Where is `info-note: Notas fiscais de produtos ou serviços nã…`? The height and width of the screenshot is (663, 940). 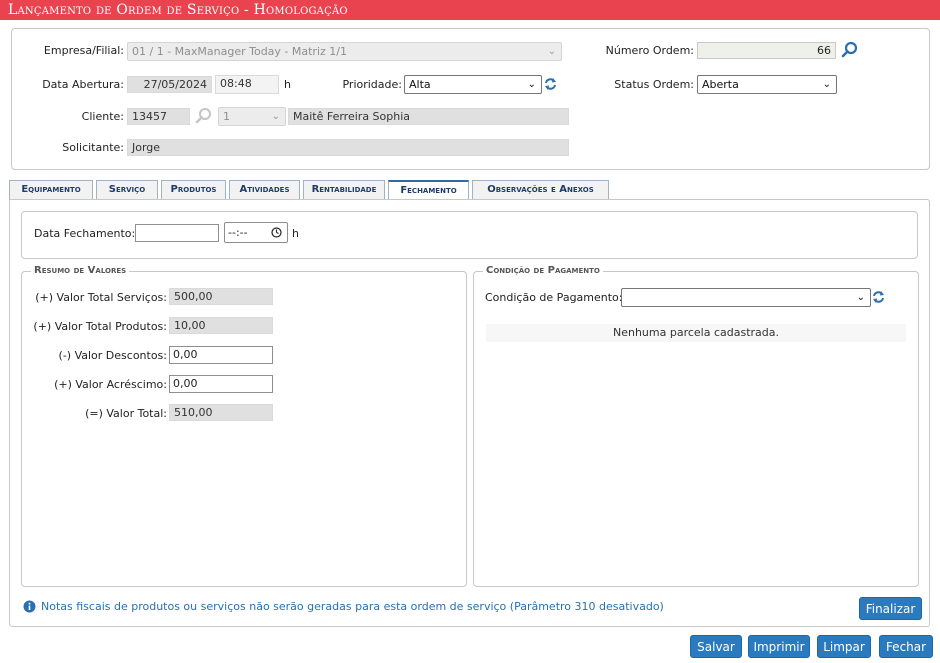 info-note: Notas fiscais de produtos ou serviços nã… is located at coordinates (352, 606).